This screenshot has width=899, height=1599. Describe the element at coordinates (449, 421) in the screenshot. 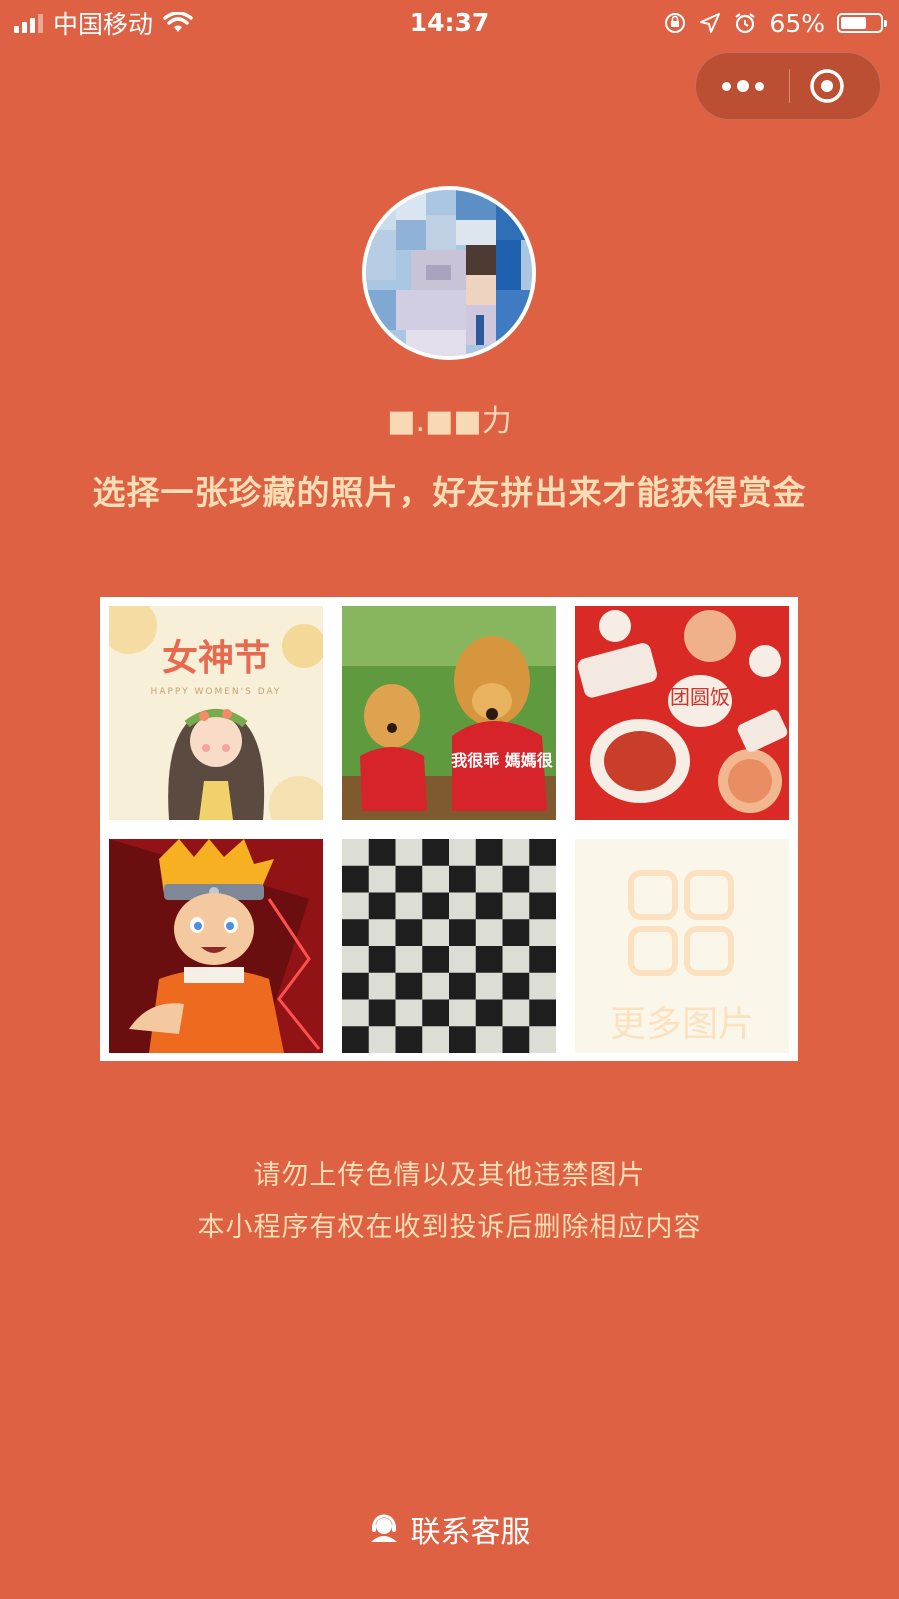

I see `nickname: ■.■■力` at that location.